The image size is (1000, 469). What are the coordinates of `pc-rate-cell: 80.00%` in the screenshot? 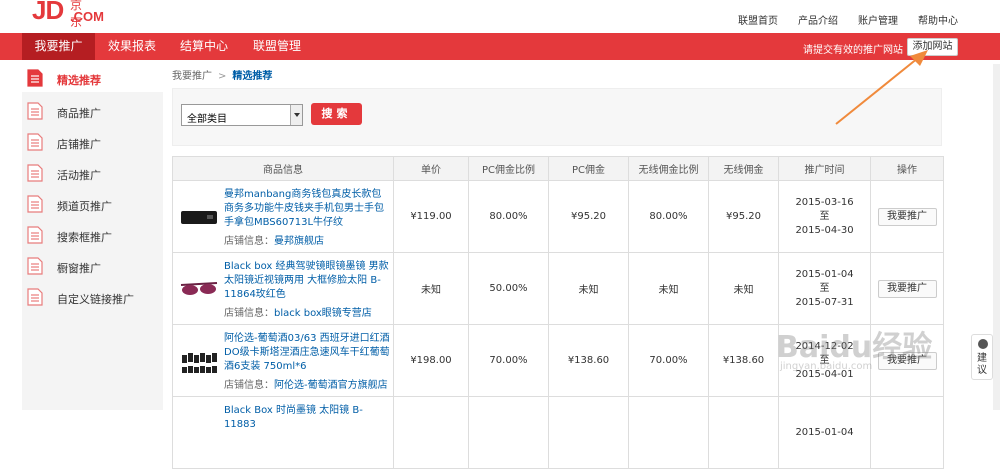 It's located at (508, 216).